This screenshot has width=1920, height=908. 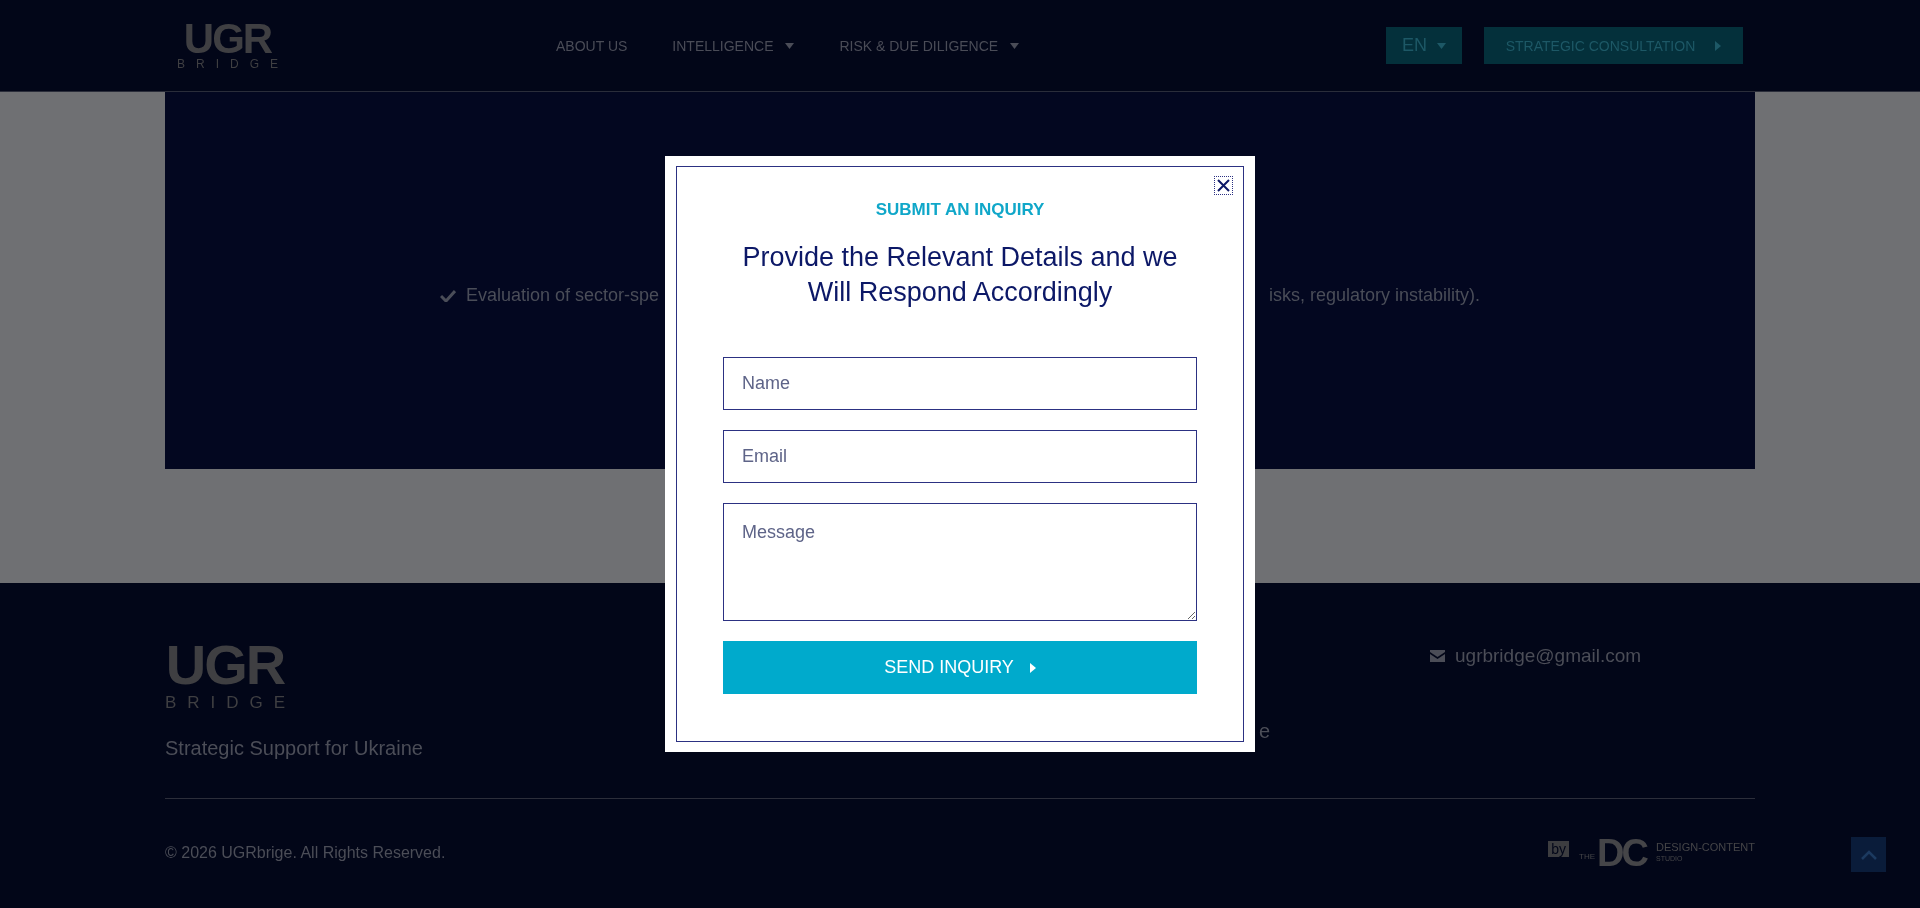 I want to click on email-link: ugrbridge@gmail.com, so click(x=1548, y=656).